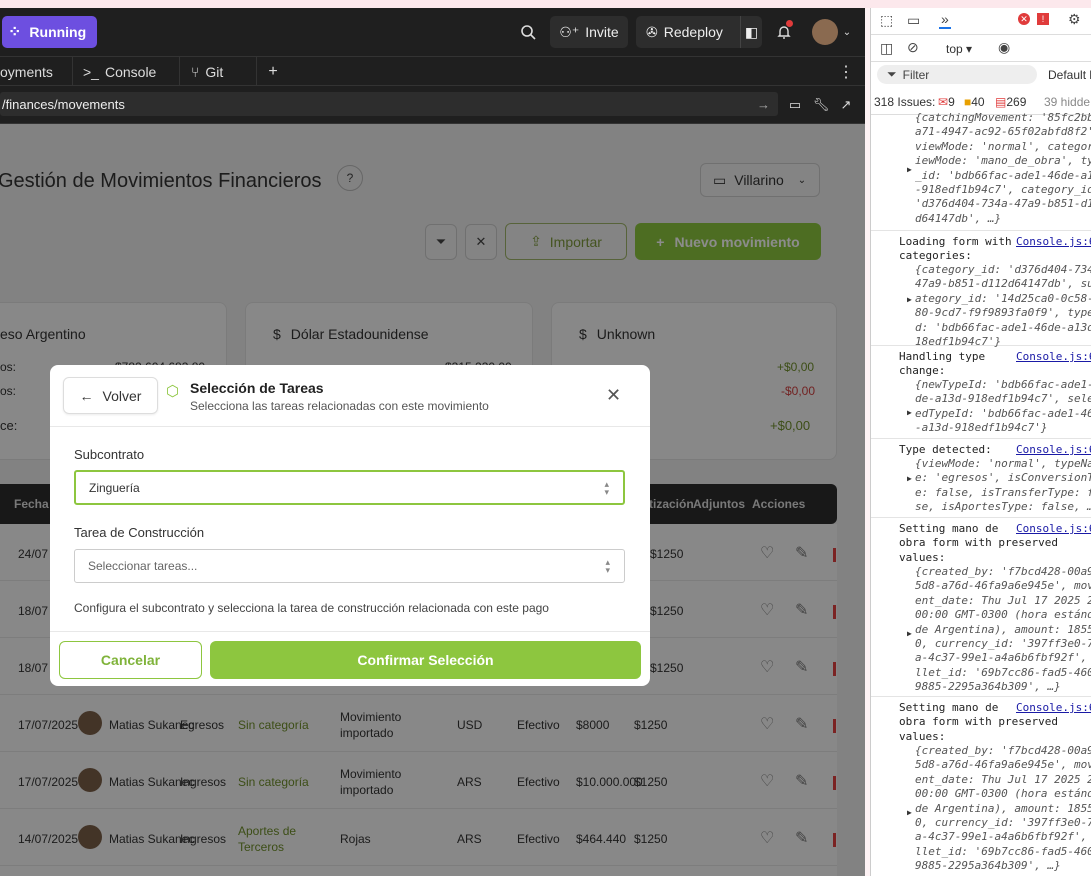 This screenshot has height=876, width=1091. What do you see at coordinates (349, 487) in the screenshot?
I see `subcontract-select: Zinguería ▴ ▾` at bounding box center [349, 487].